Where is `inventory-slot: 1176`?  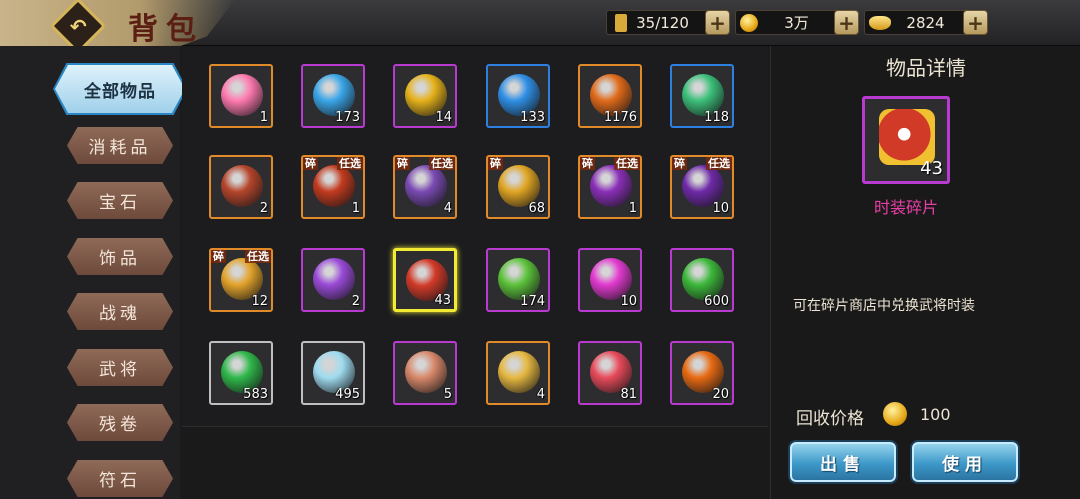
inventory-slot: 1176 is located at coordinates (610, 96).